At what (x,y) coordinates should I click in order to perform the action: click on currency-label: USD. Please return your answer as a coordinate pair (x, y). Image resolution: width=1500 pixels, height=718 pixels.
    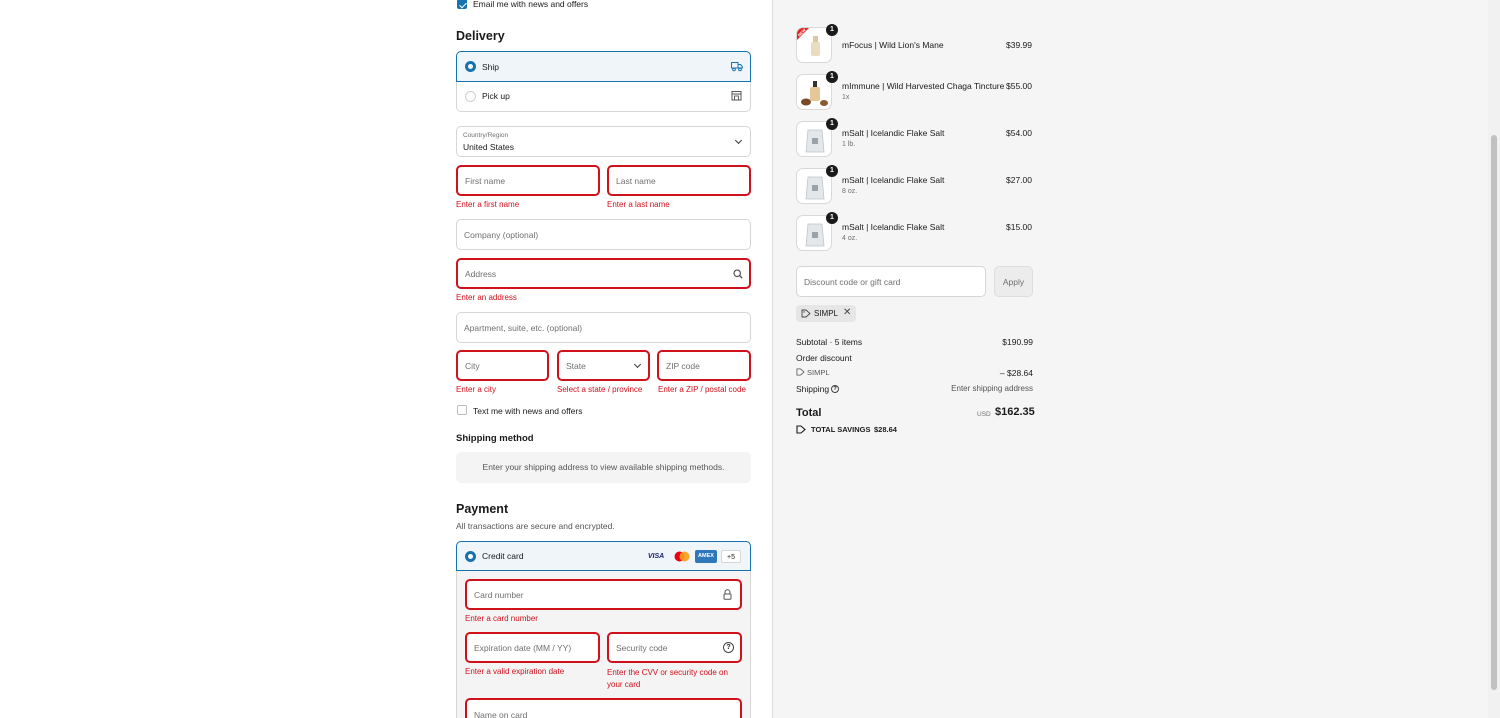
    Looking at the image, I should click on (984, 414).